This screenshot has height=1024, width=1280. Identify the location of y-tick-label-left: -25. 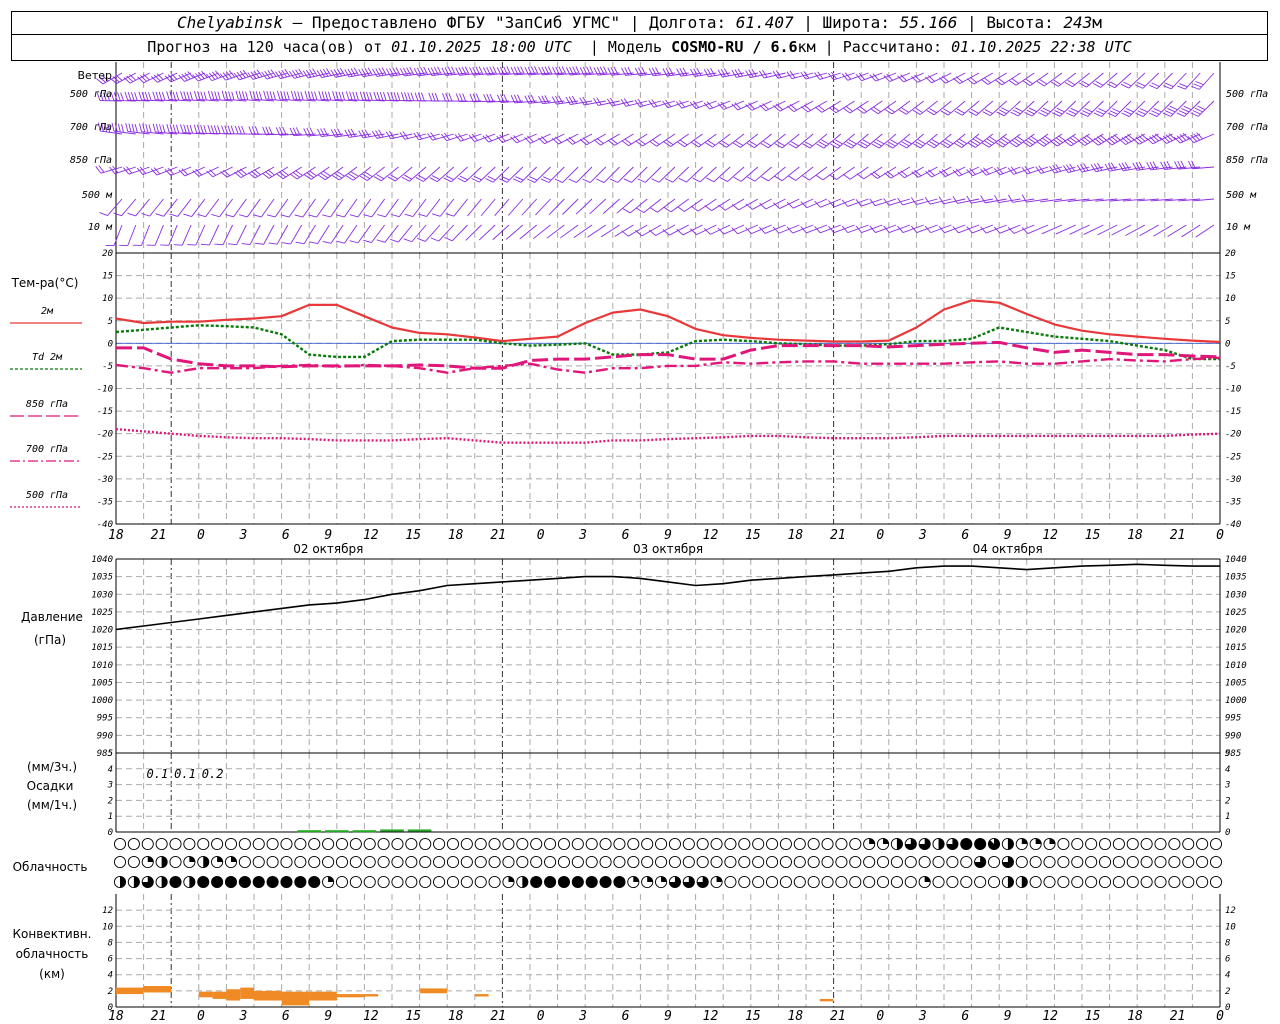
(105, 457).